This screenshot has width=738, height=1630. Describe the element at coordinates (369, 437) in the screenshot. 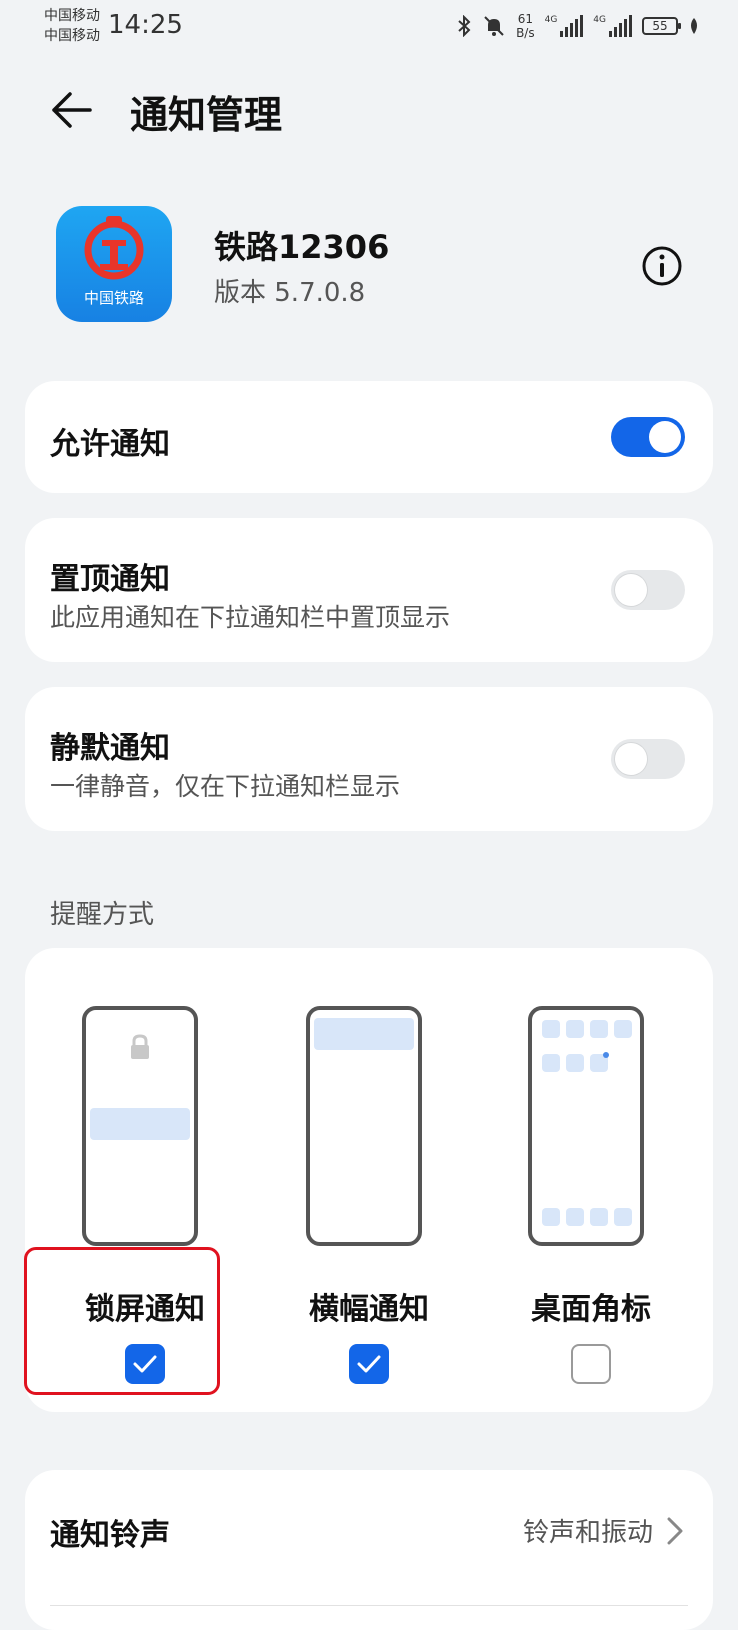

I see `allow-notifications-card: 允许通知` at that location.